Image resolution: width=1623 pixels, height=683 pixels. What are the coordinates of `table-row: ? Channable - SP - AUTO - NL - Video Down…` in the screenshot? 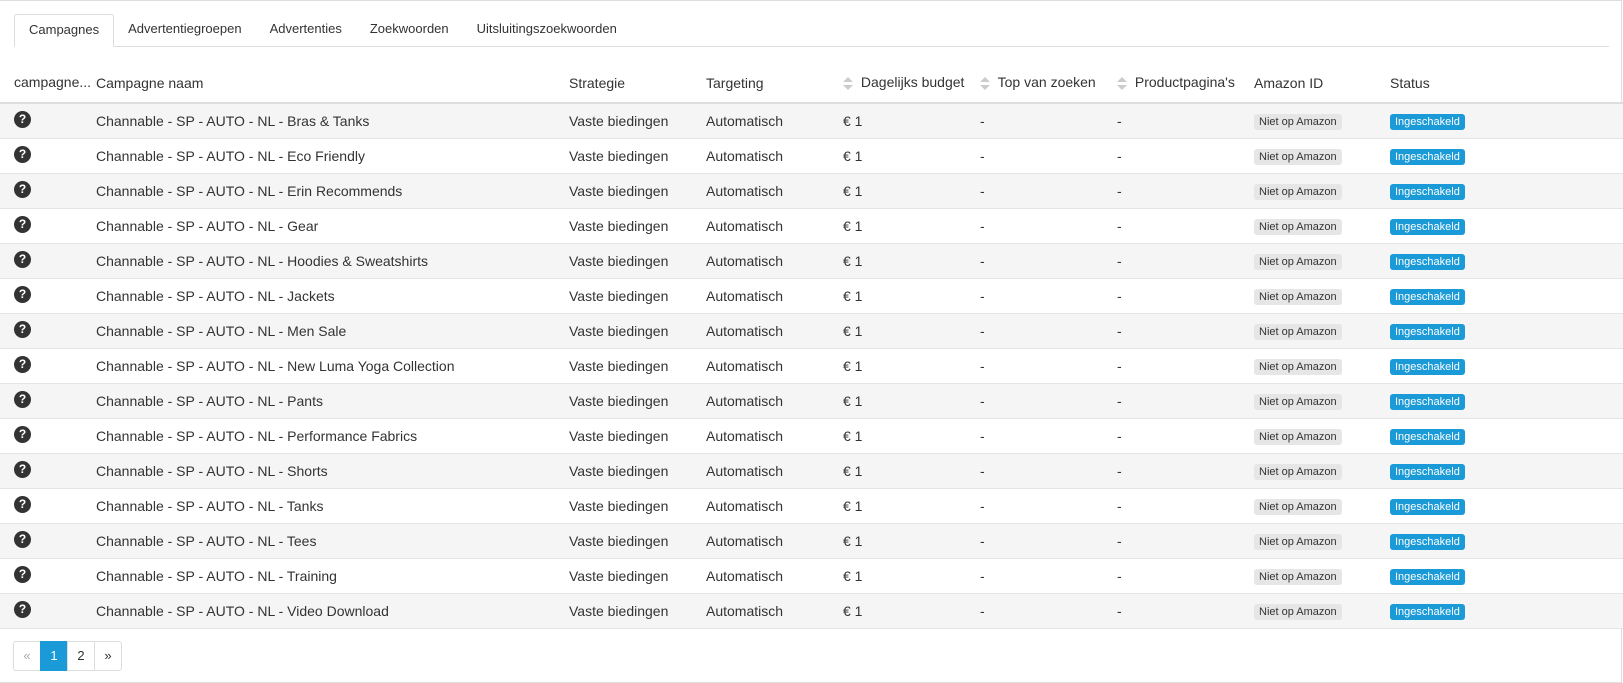 It's located at (811, 611).